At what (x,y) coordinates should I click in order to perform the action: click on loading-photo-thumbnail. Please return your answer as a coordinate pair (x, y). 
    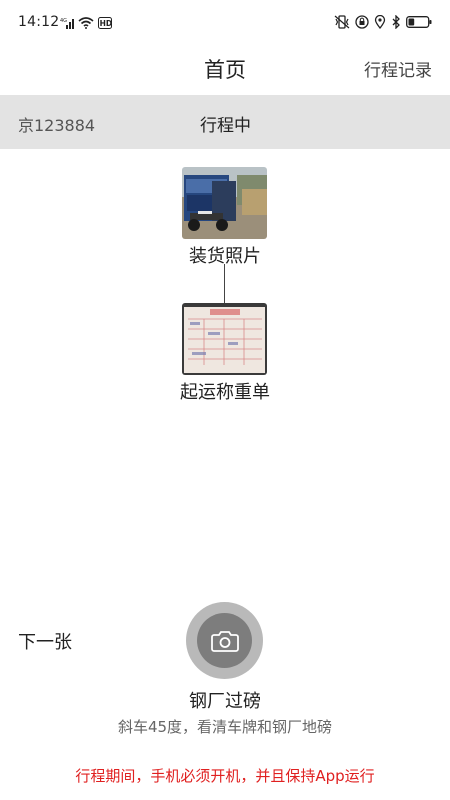
    Looking at the image, I should click on (224, 203).